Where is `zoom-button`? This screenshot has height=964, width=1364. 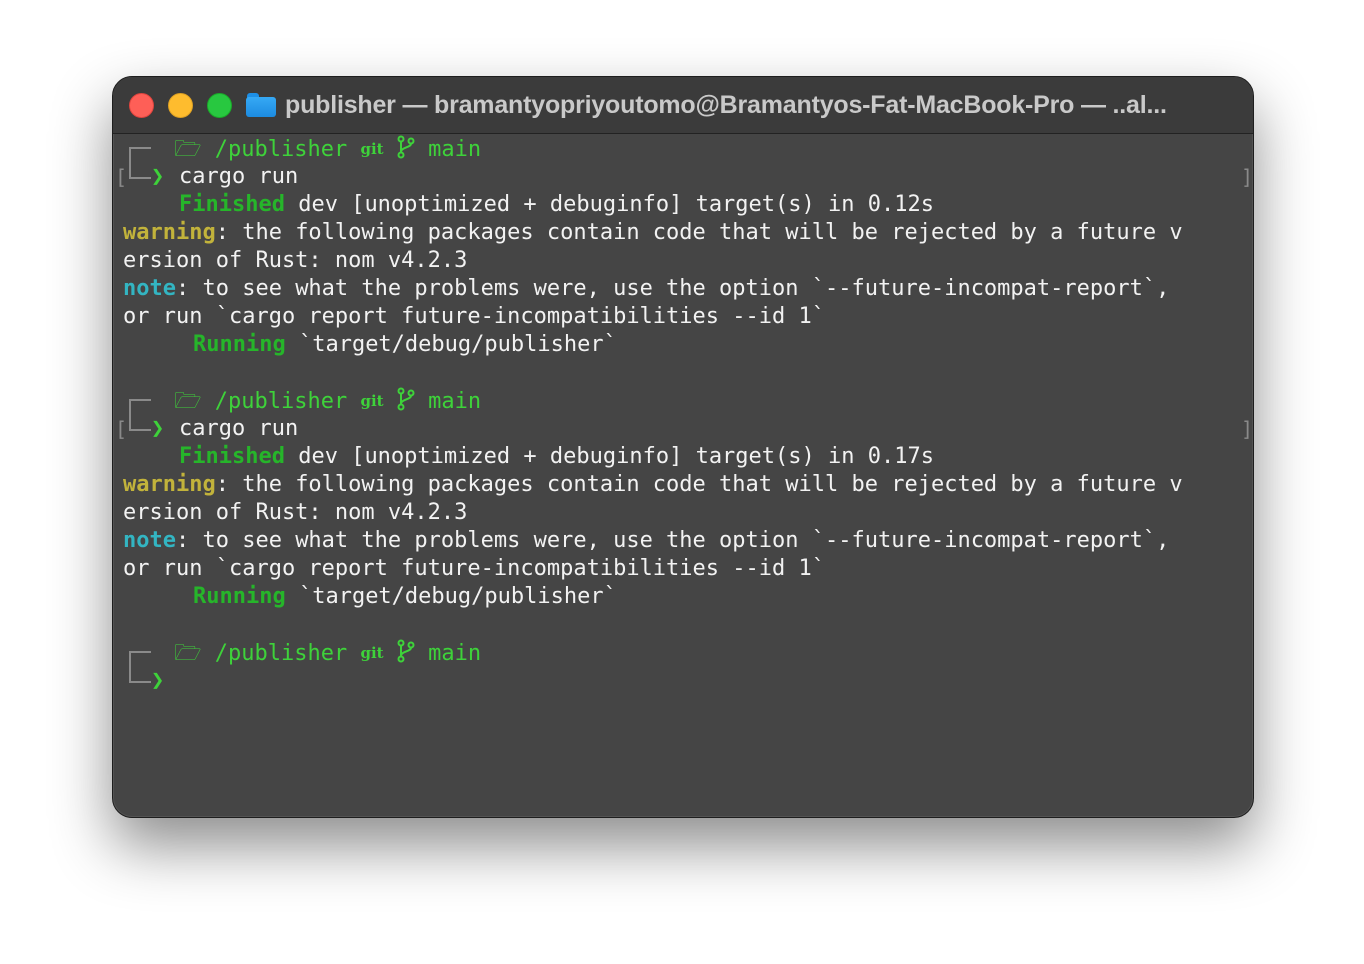
zoom-button is located at coordinates (219, 105).